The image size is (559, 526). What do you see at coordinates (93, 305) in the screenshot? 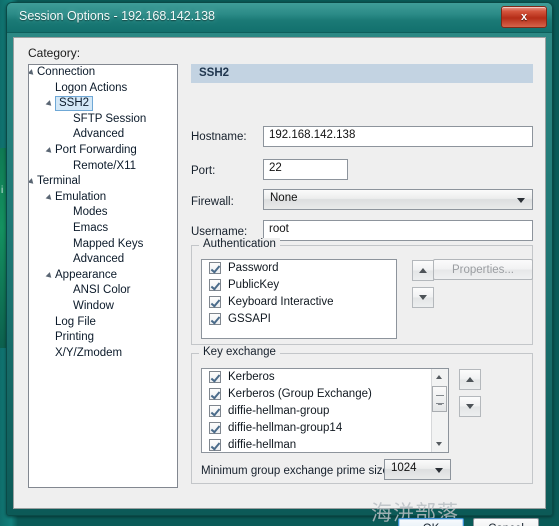
I see `tree-item-label: Window` at bounding box center [93, 305].